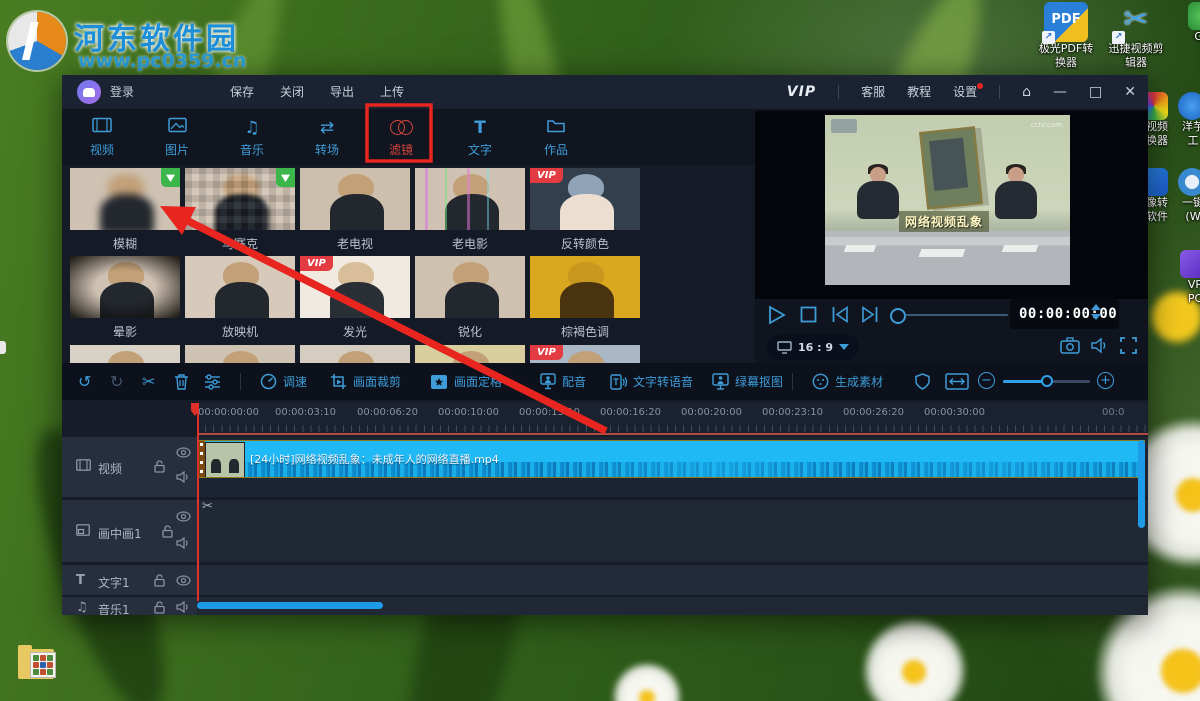 The width and height of the screenshot is (1200, 701). Describe the element at coordinates (1189, 196) in the screenshot. I see `desktop-icon-partial: 一键 (W` at that location.